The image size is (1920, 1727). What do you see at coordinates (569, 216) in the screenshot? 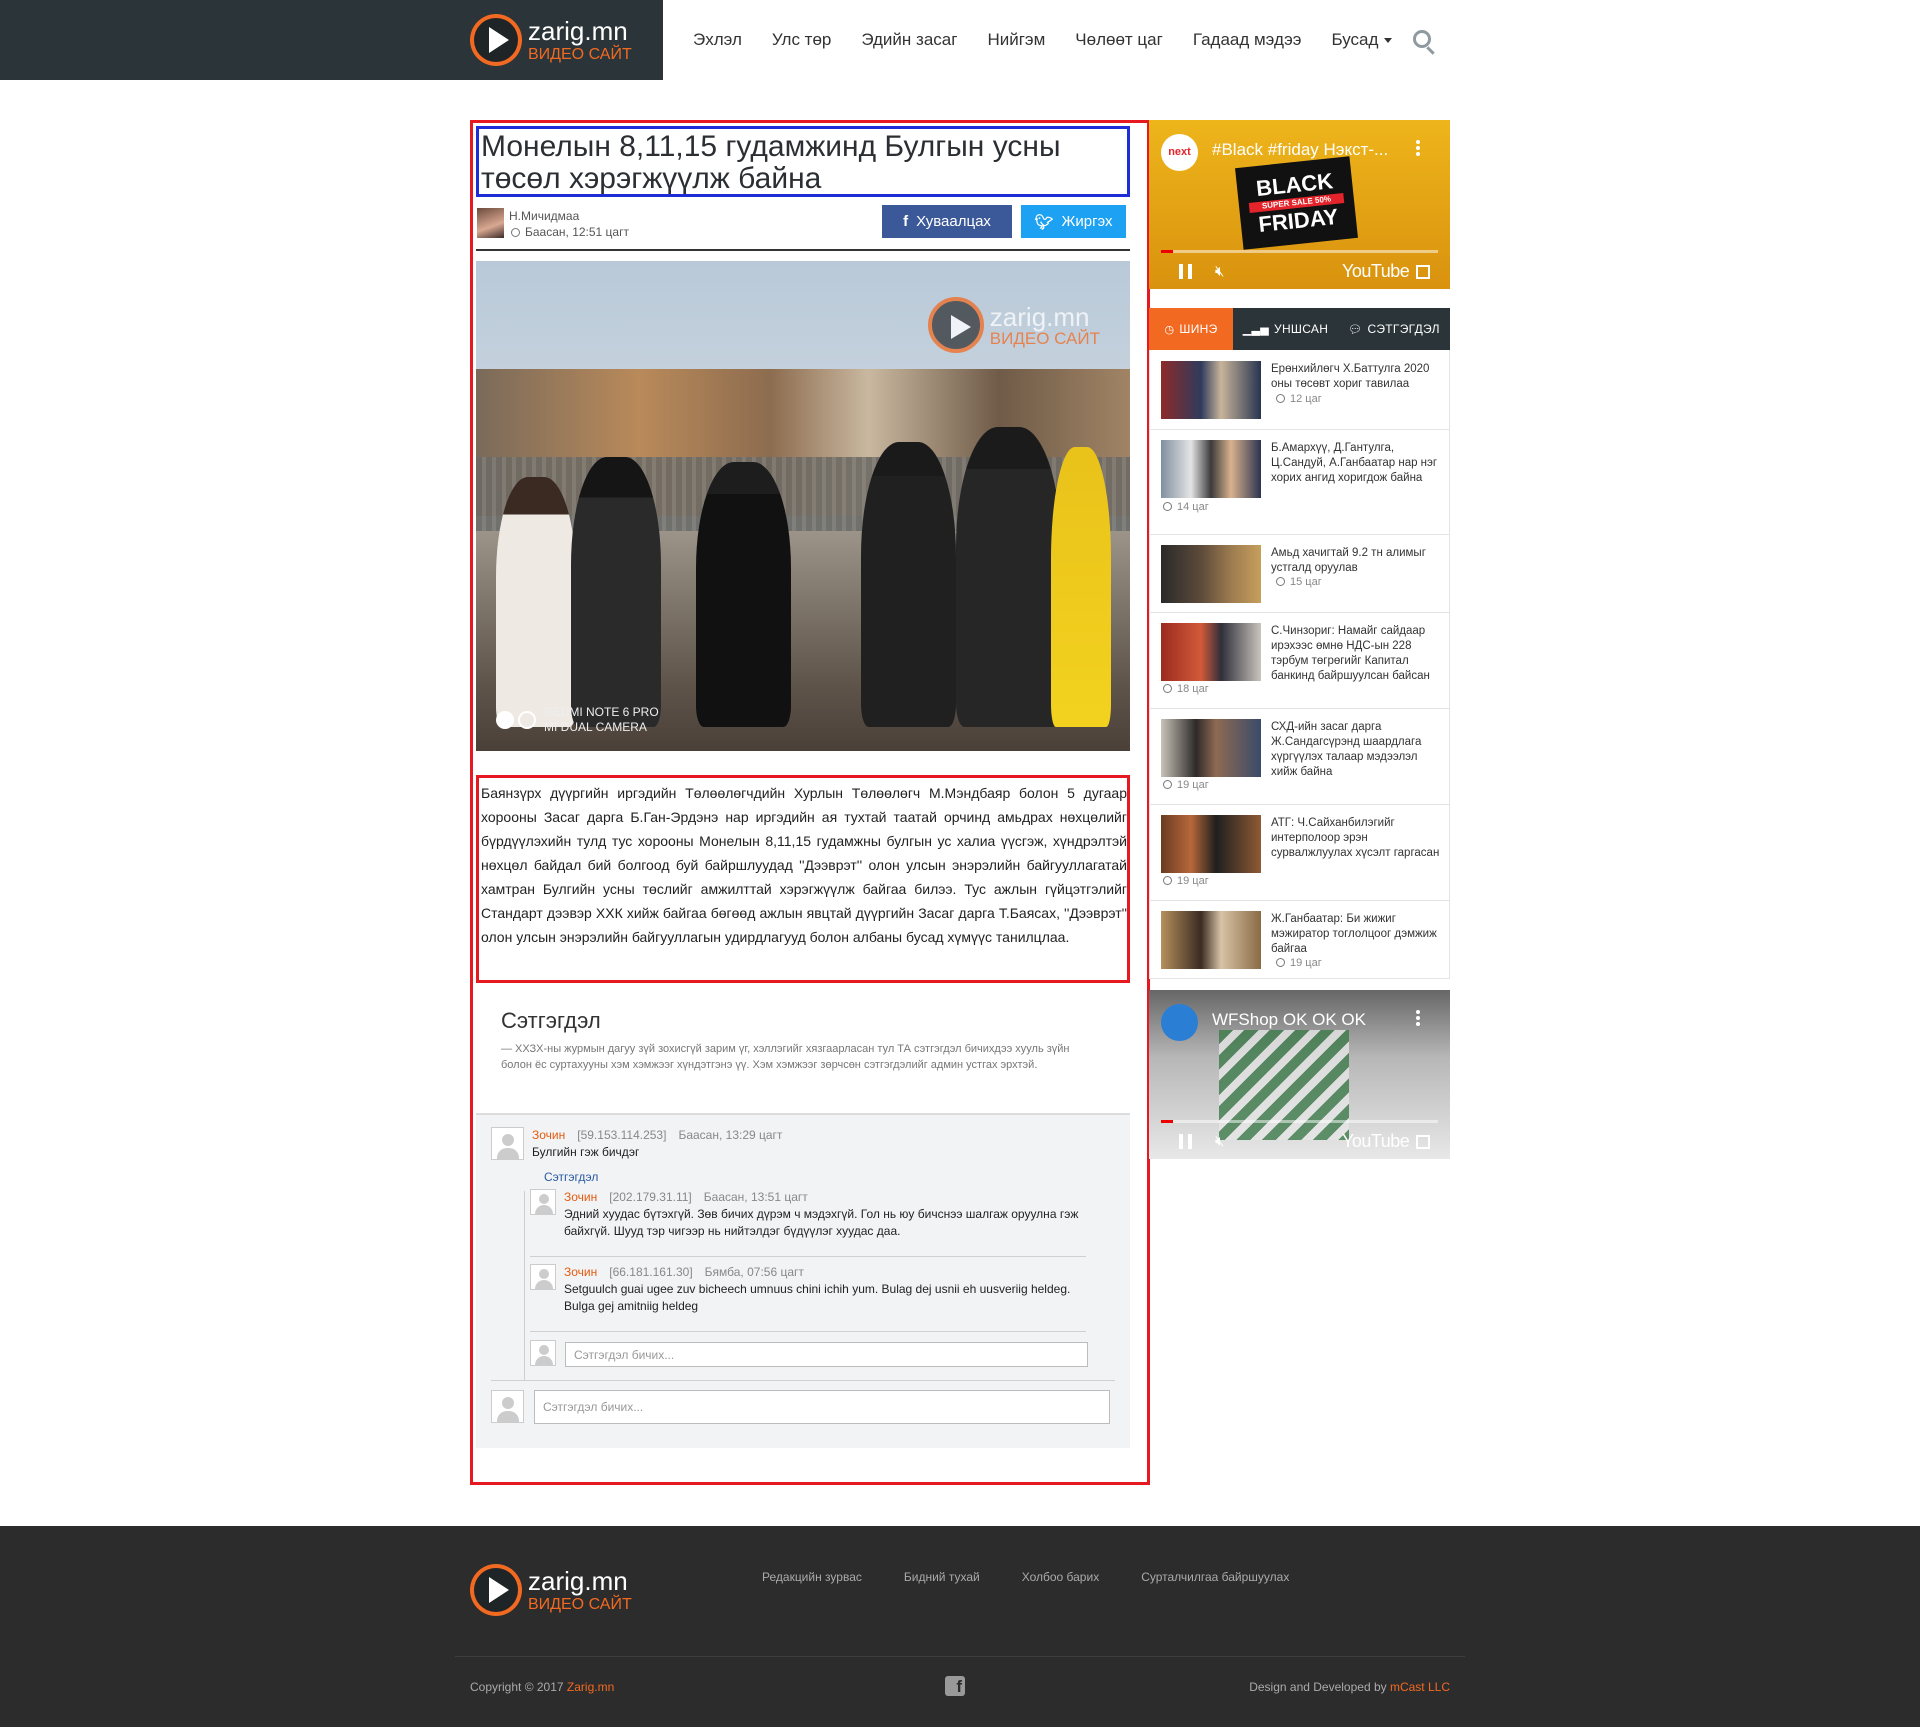
I see `author-name: Н.Мичидмаа` at bounding box center [569, 216].